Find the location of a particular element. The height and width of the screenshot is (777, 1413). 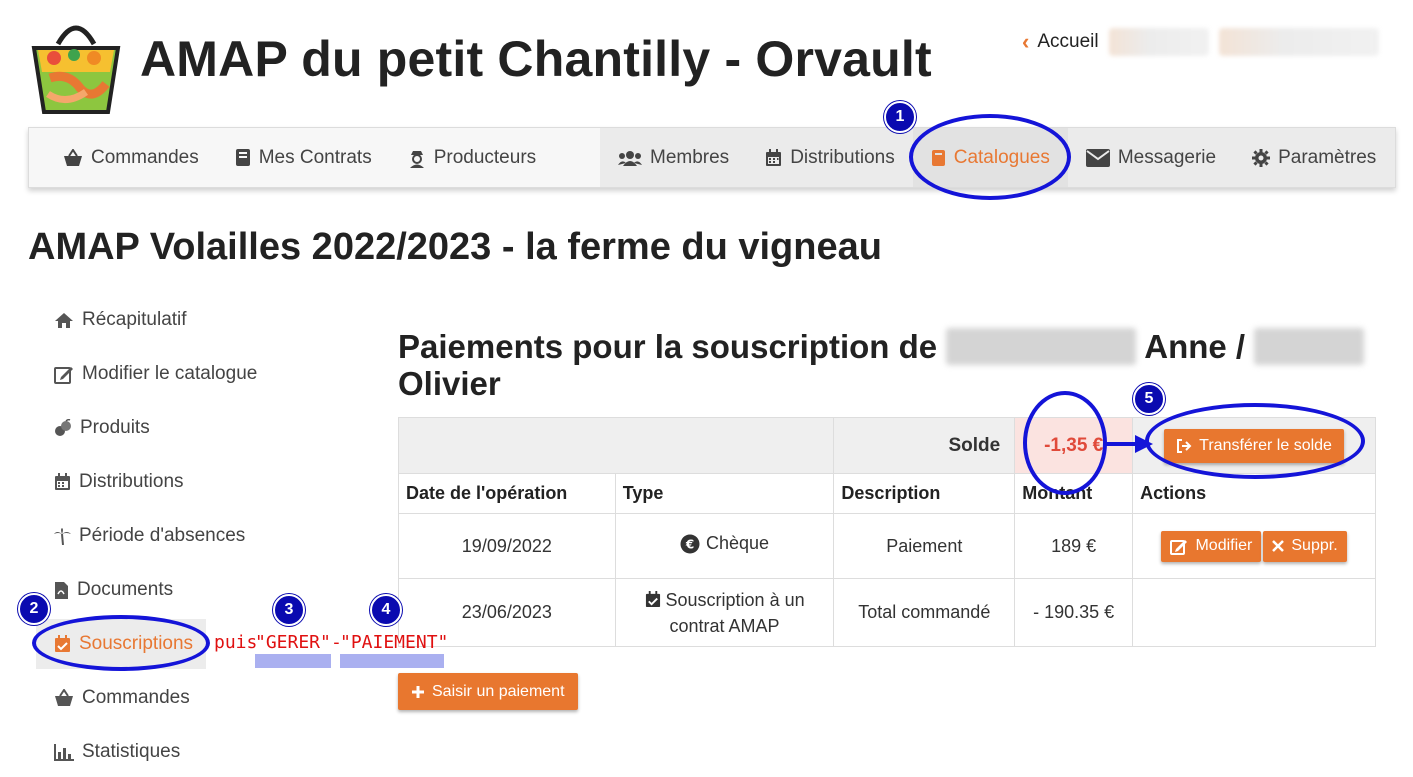

row-date: 19/09/2022 is located at coordinates (507, 546).